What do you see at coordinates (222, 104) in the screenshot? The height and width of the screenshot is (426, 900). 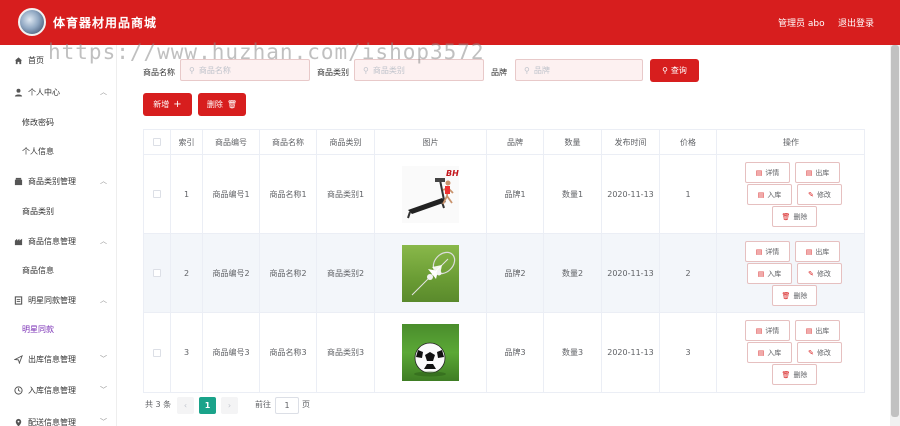 I see `delete-button: 删除 🗑` at bounding box center [222, 104].